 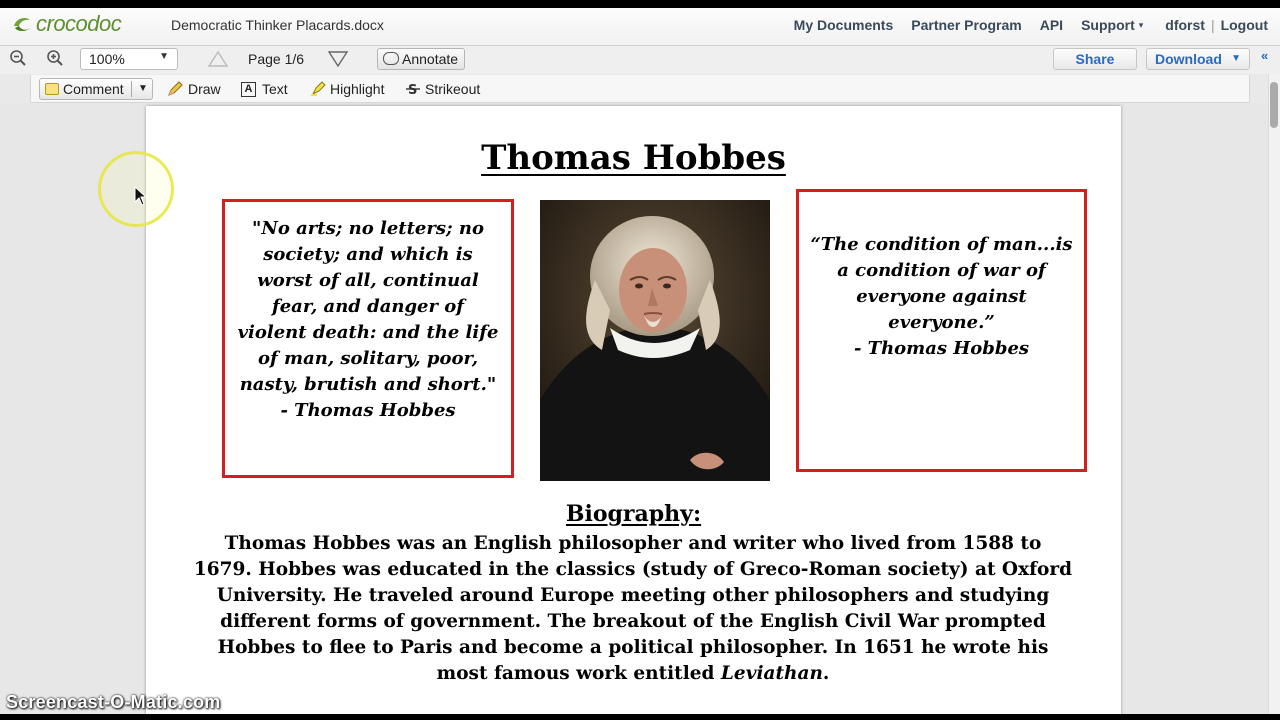 I want to click on brand-name: crocodoc, so click(x=79, y=23).